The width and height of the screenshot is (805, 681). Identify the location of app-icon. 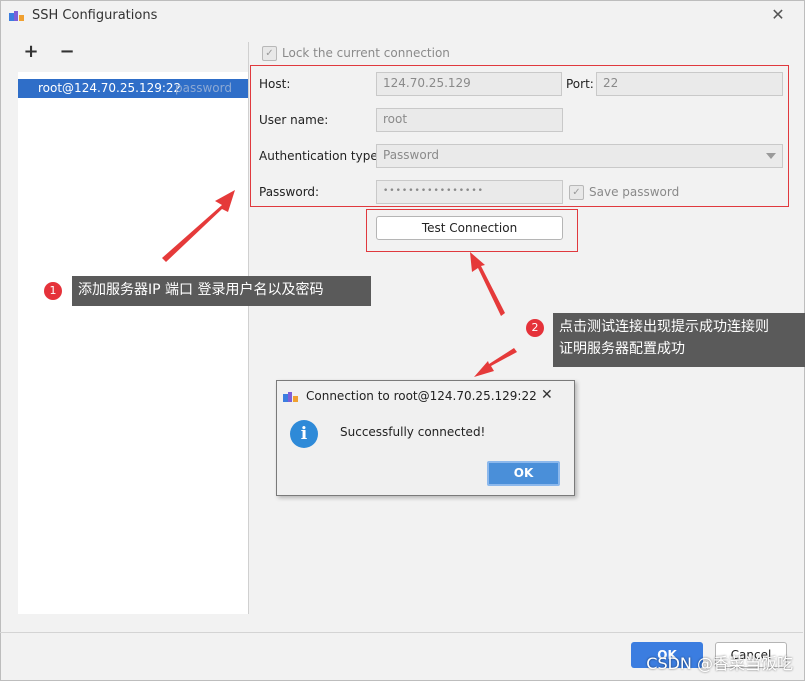
(290, 397).